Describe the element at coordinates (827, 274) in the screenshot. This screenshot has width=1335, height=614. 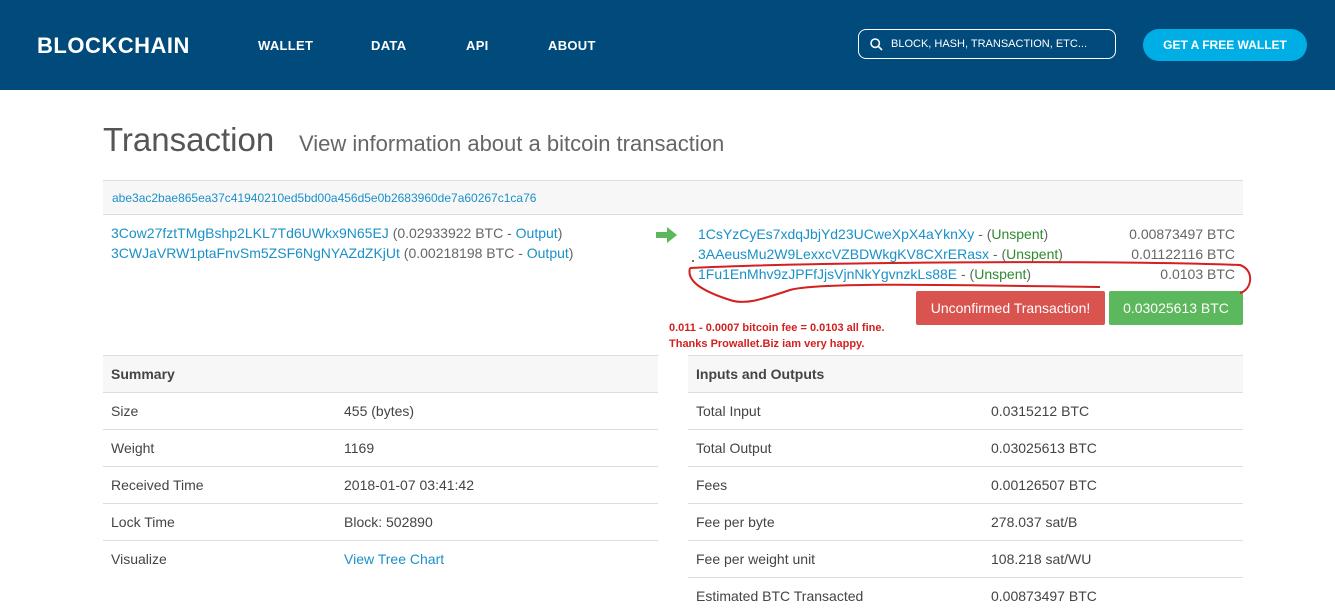
I see `output-address-link: 1Fu1EnMhv9zJPFfJjsVjnNkYgvnzkLs88E` at that location.